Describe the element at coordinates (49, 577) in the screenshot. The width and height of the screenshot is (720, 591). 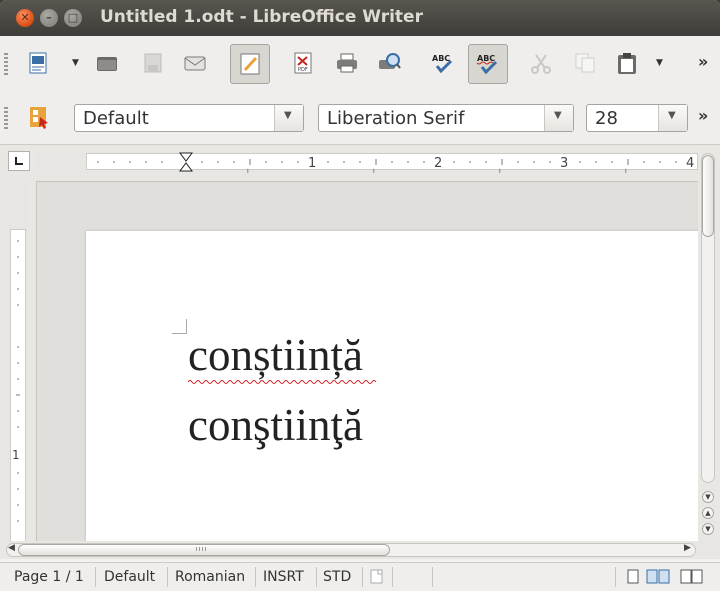
I see `page-number-status: Page 1 / 1` at that location.